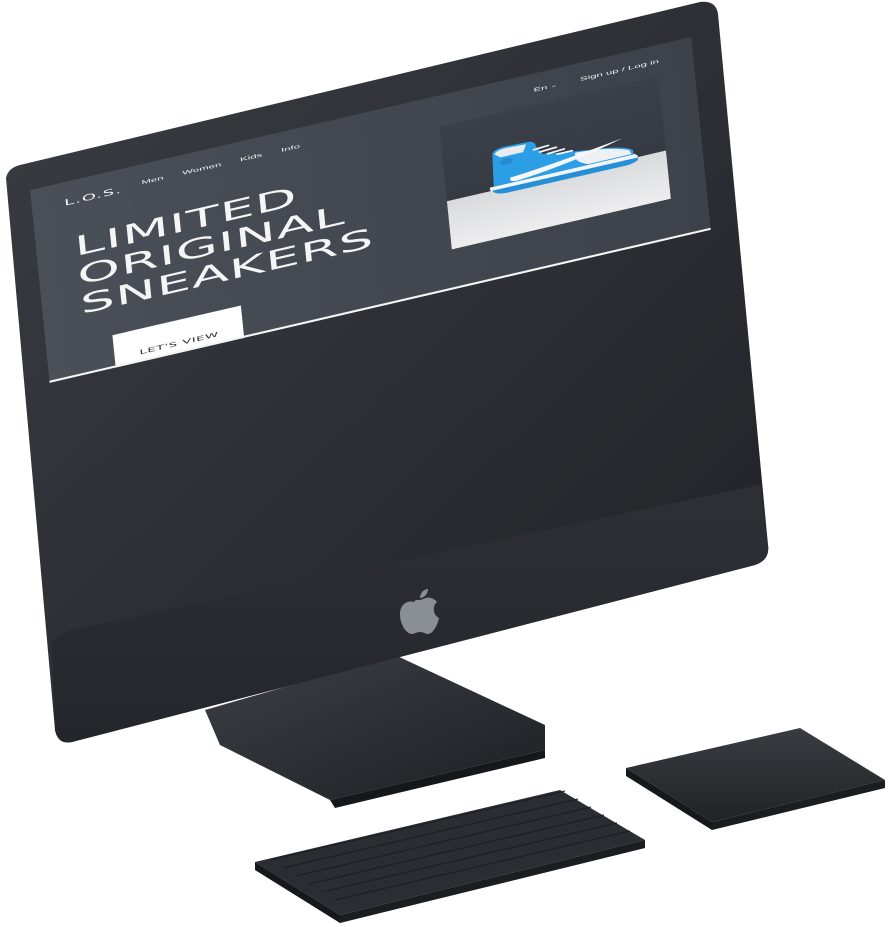 Image resolution: width=888 pixels, height=927 pixels. Describe the element at coordinates (93, 196) in the screenshot. I see `site-logo: L.O.S.` at that location.